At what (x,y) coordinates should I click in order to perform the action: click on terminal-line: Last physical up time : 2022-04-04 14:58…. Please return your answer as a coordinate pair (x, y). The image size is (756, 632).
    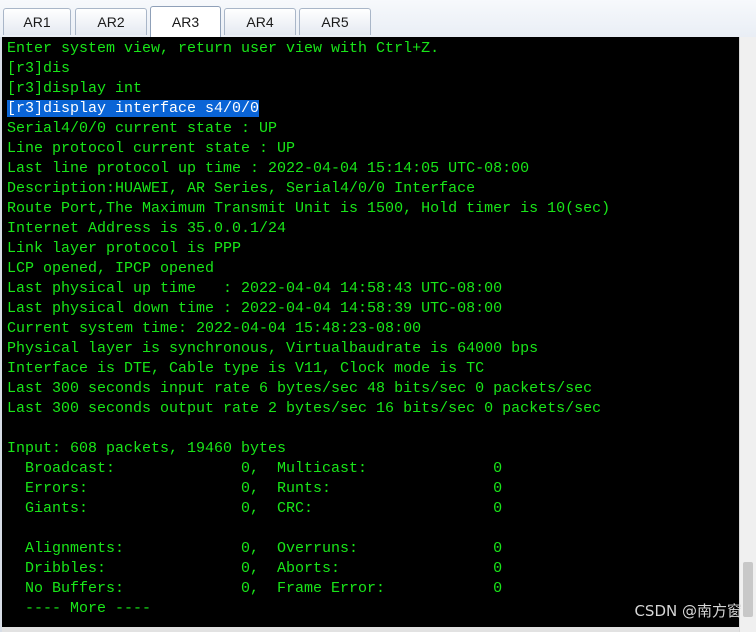
    Looking at the image, I should click on (308, 289).